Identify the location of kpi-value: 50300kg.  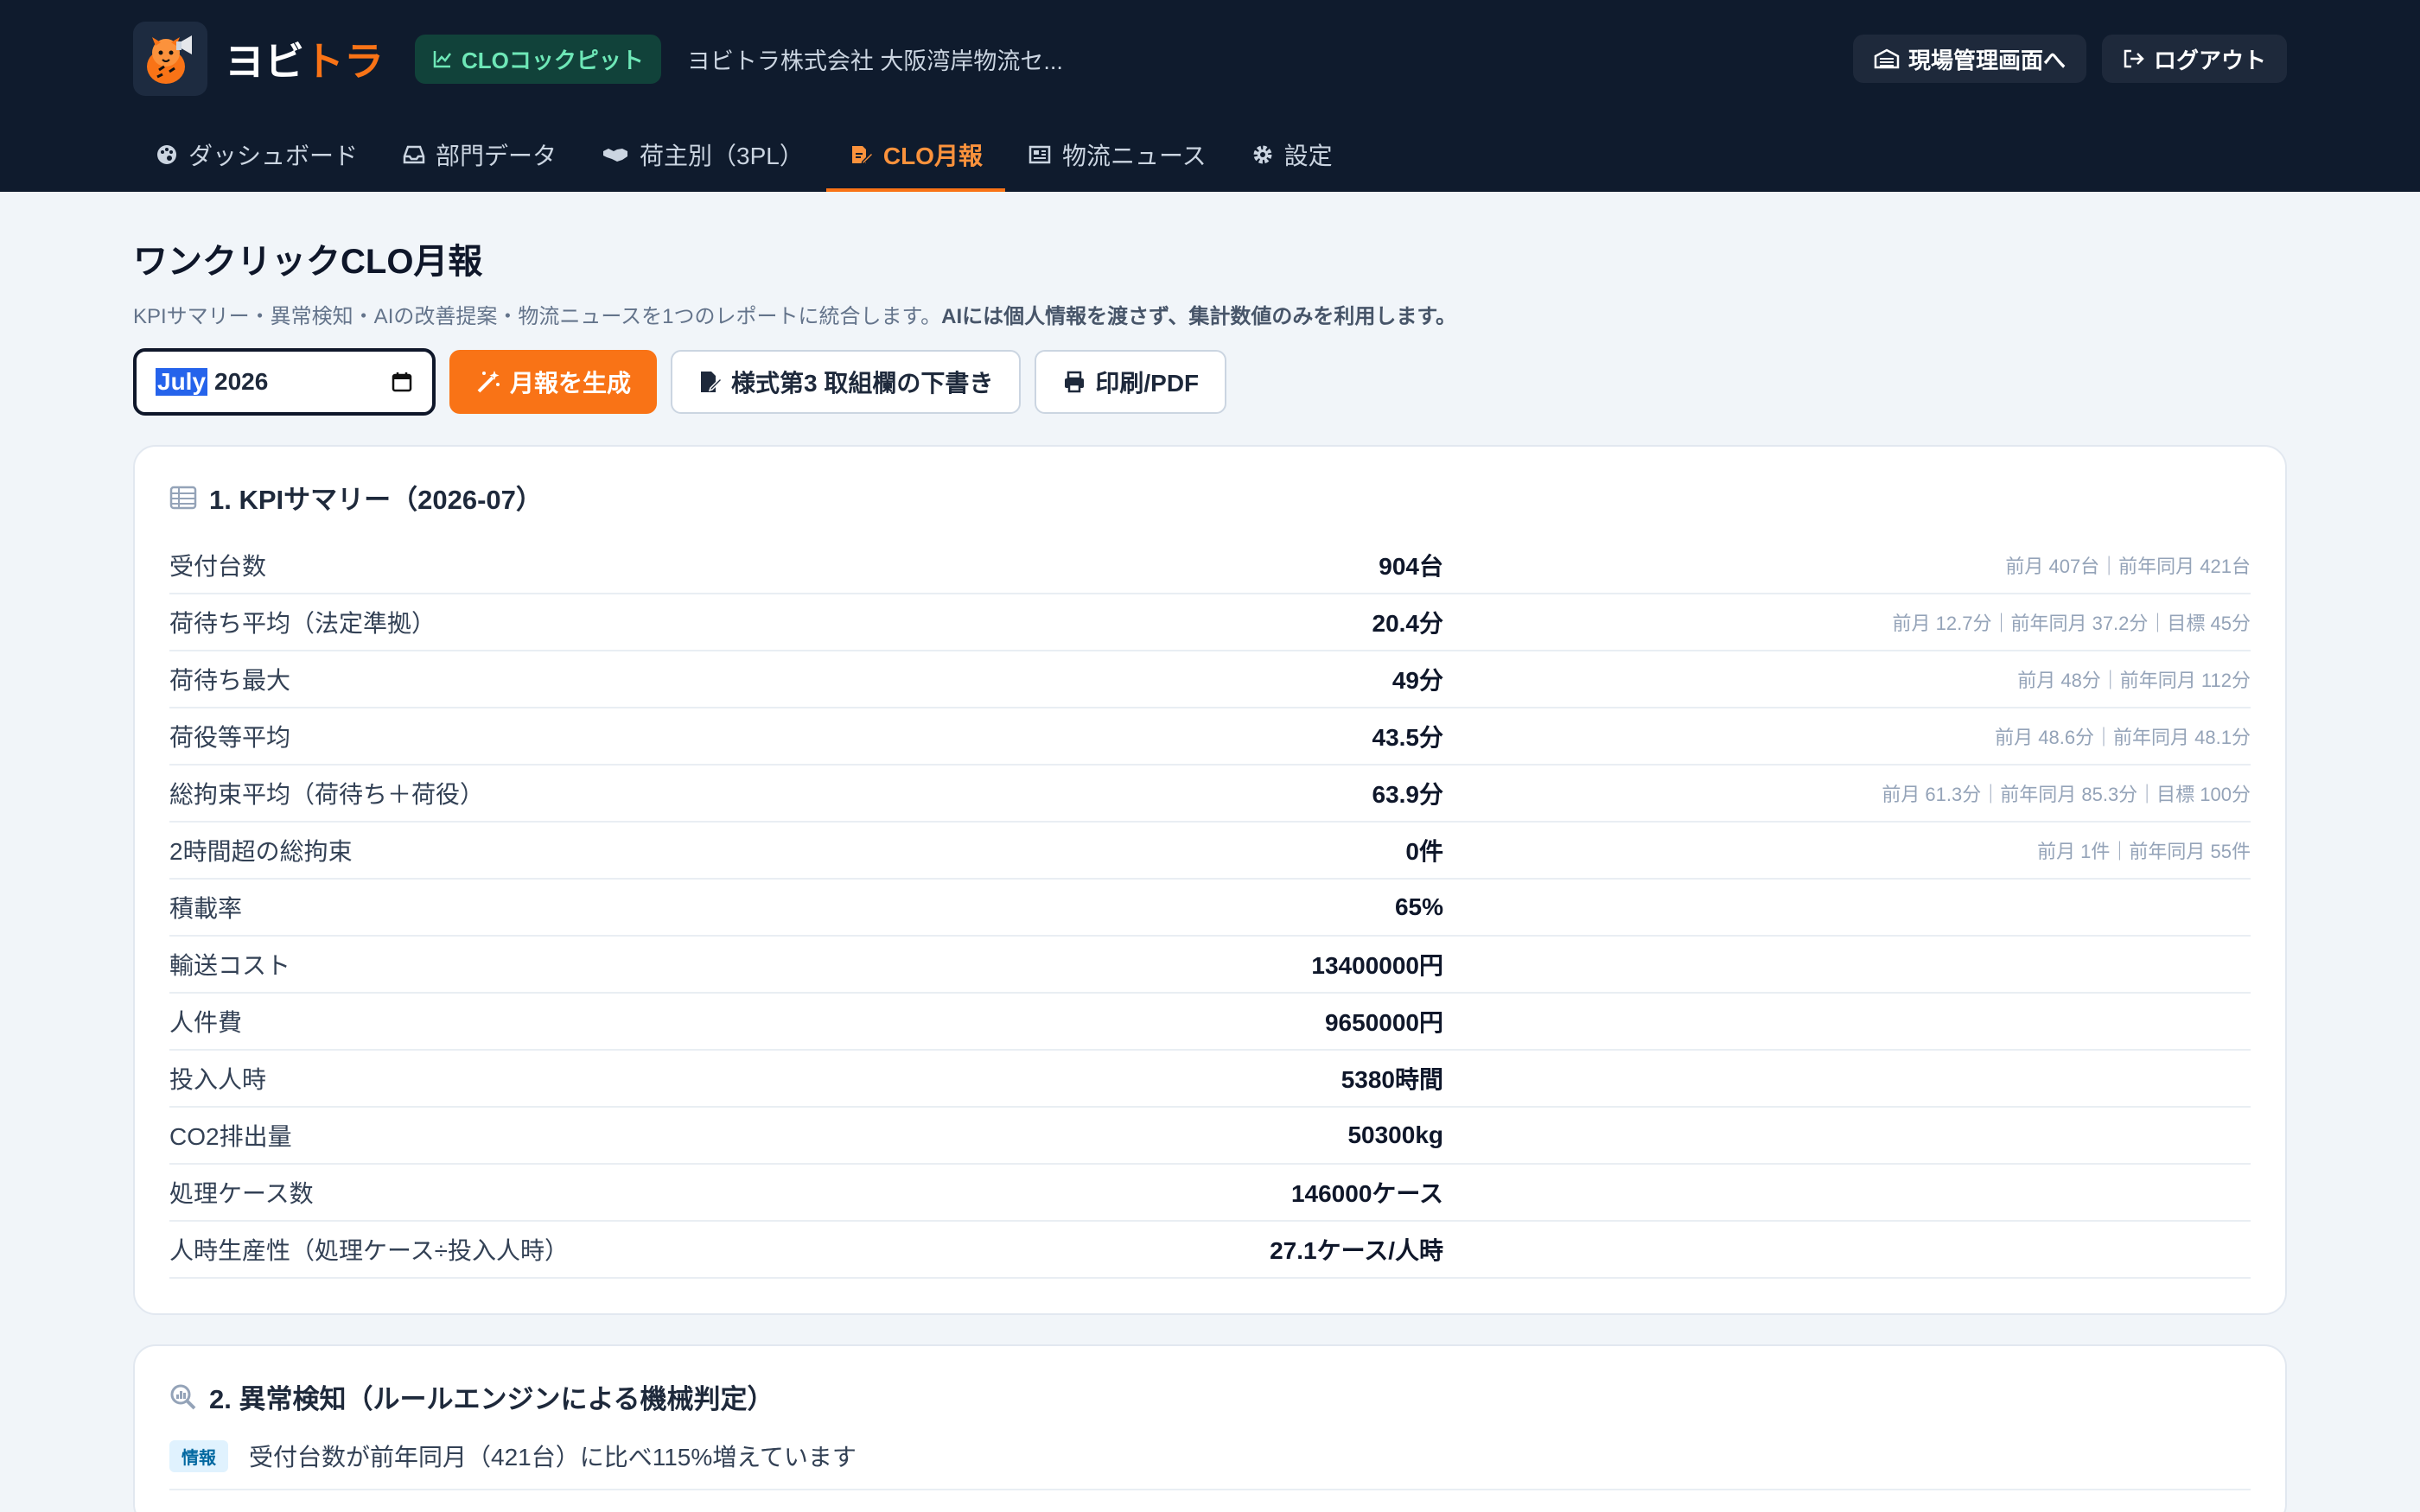
(1395, 1134).